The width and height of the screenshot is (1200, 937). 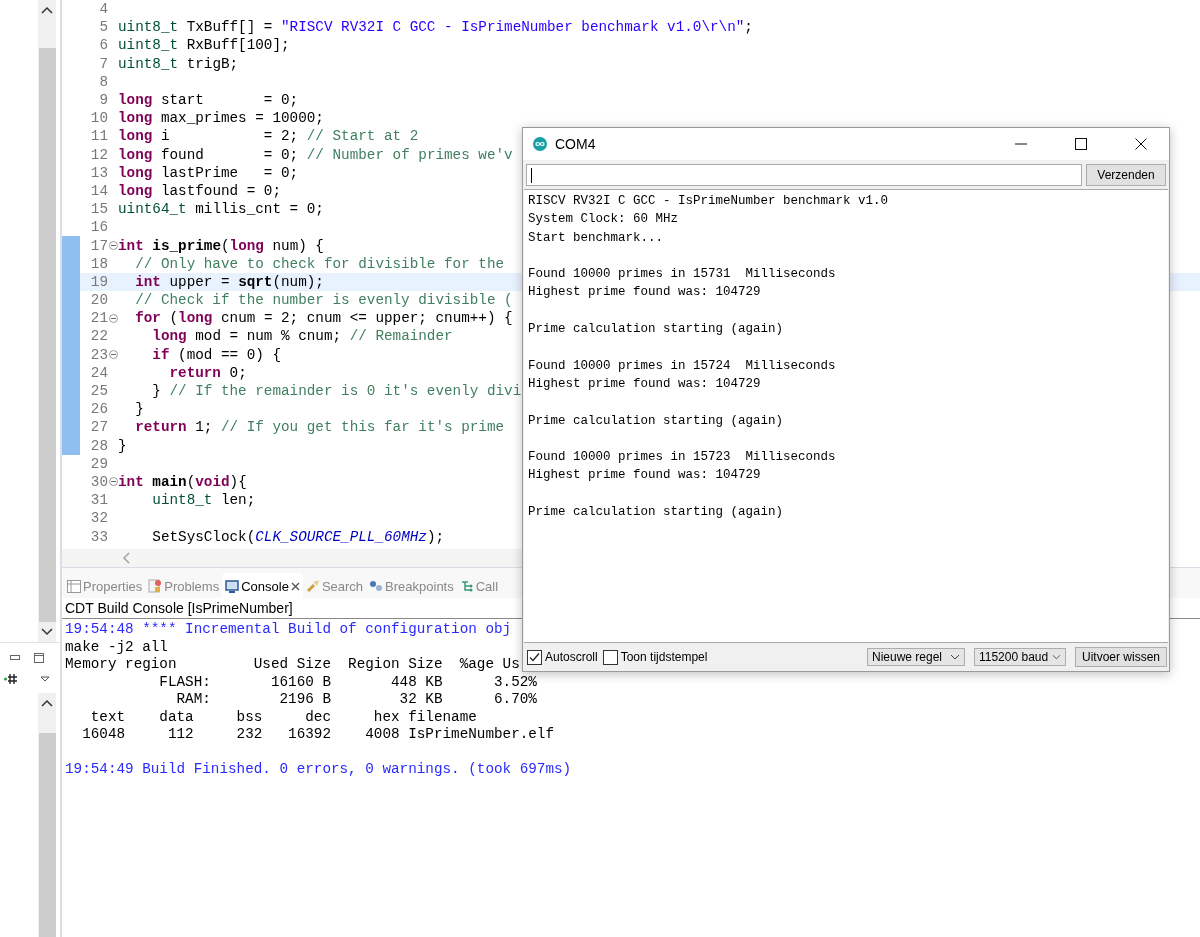 I want to click on line-number: 22, so click(x=98, y=336).